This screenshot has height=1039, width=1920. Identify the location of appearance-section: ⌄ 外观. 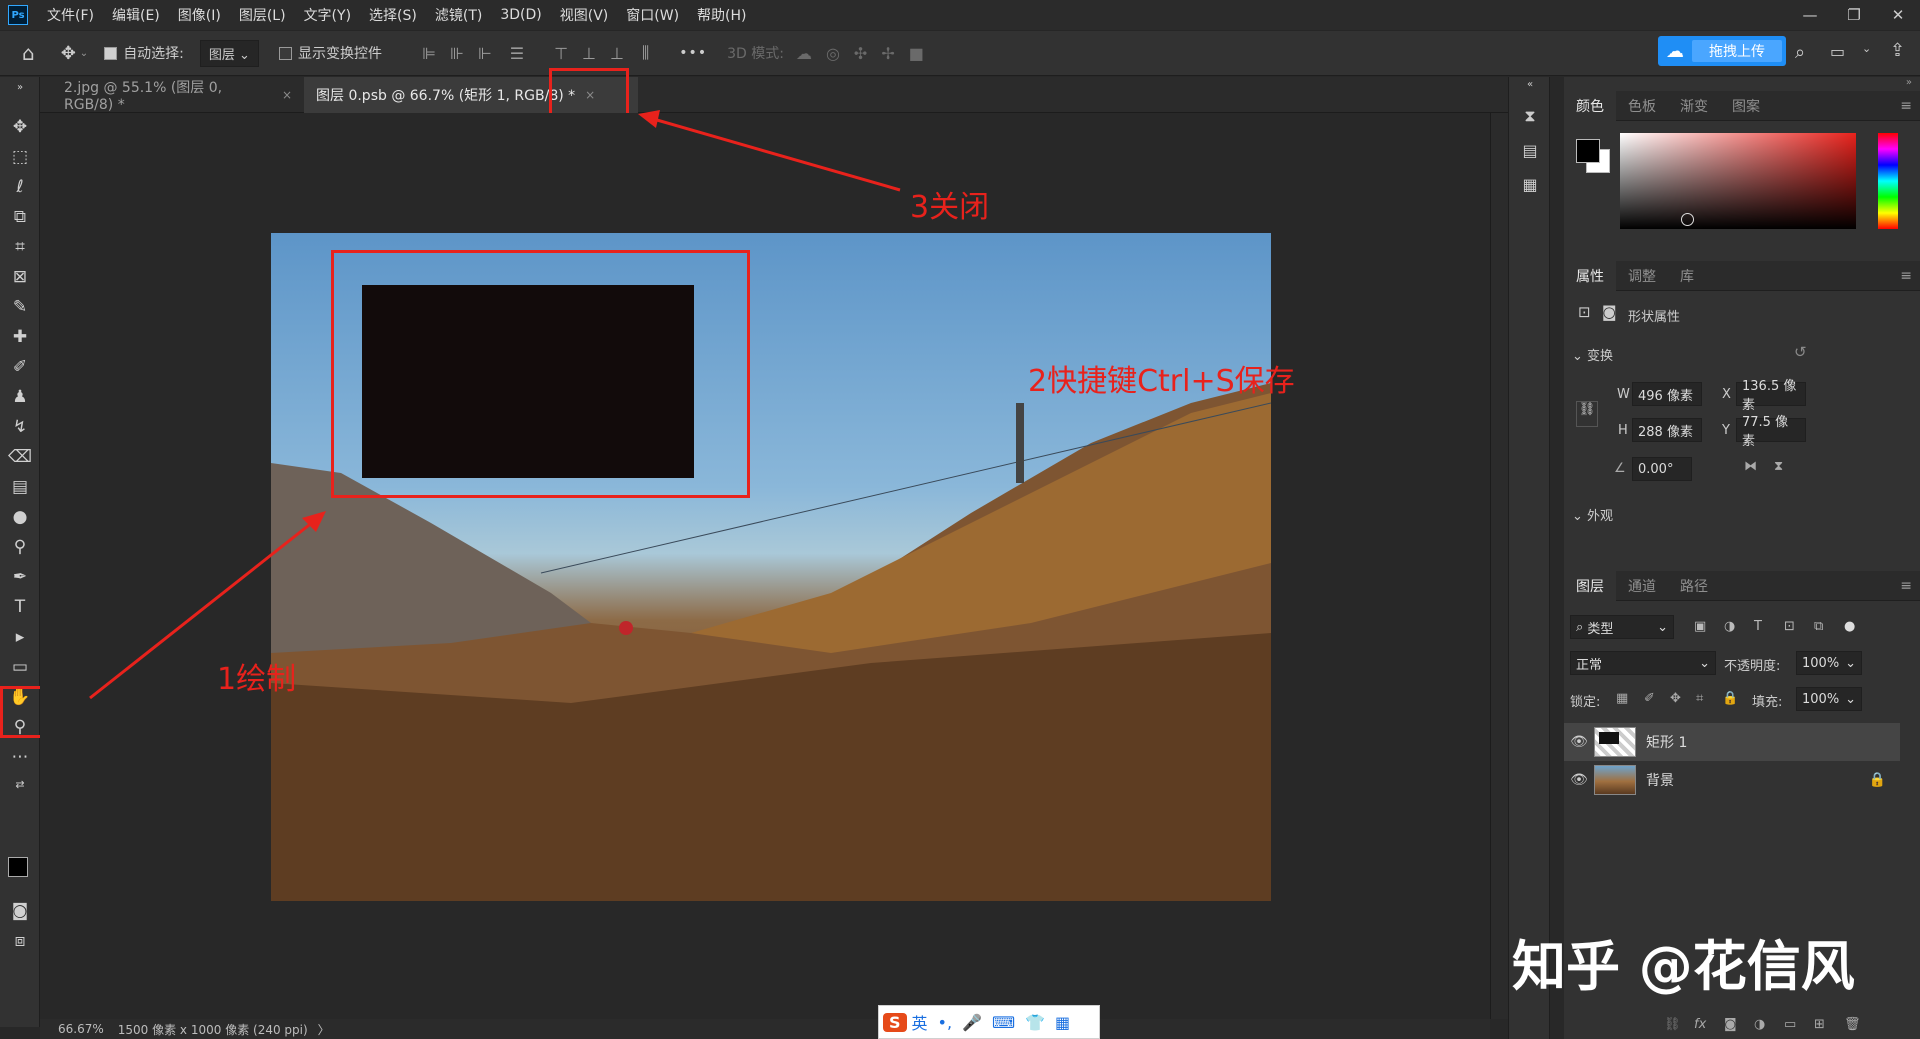
(1592, 514).